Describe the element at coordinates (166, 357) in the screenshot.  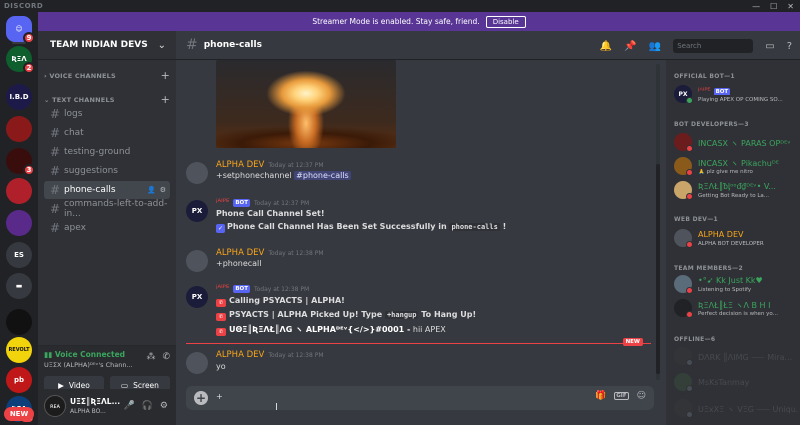
I see `disconnect-icon: ✆` at that location.